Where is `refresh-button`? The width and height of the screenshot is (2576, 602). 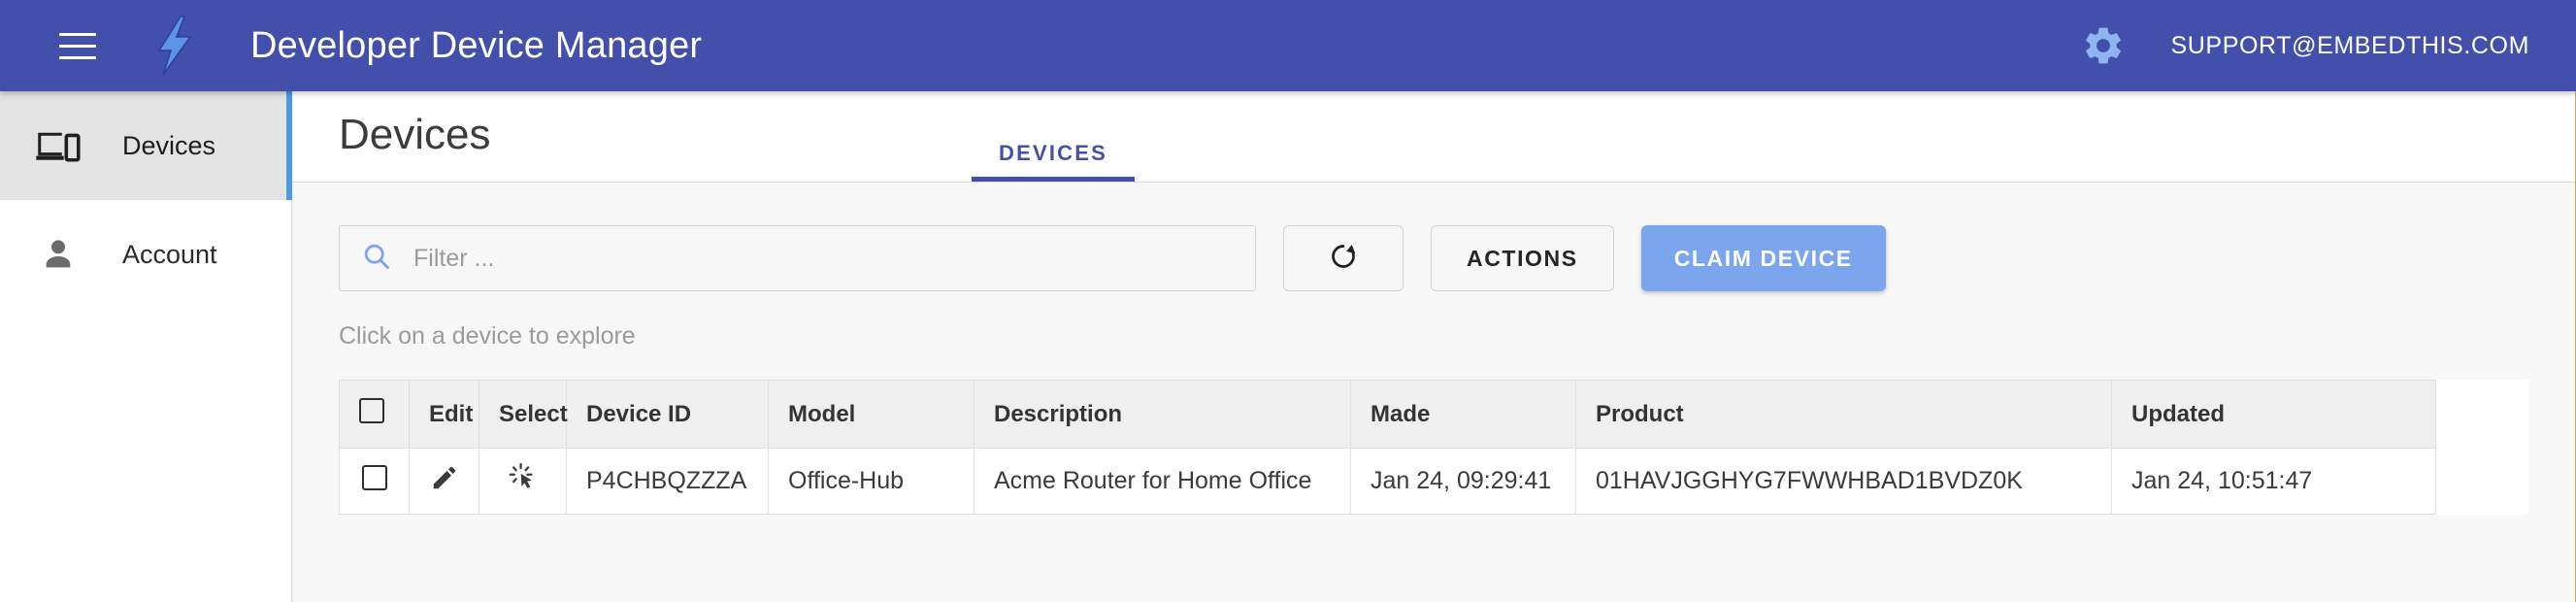
refresh-button is located at coordinates (1343, 258).